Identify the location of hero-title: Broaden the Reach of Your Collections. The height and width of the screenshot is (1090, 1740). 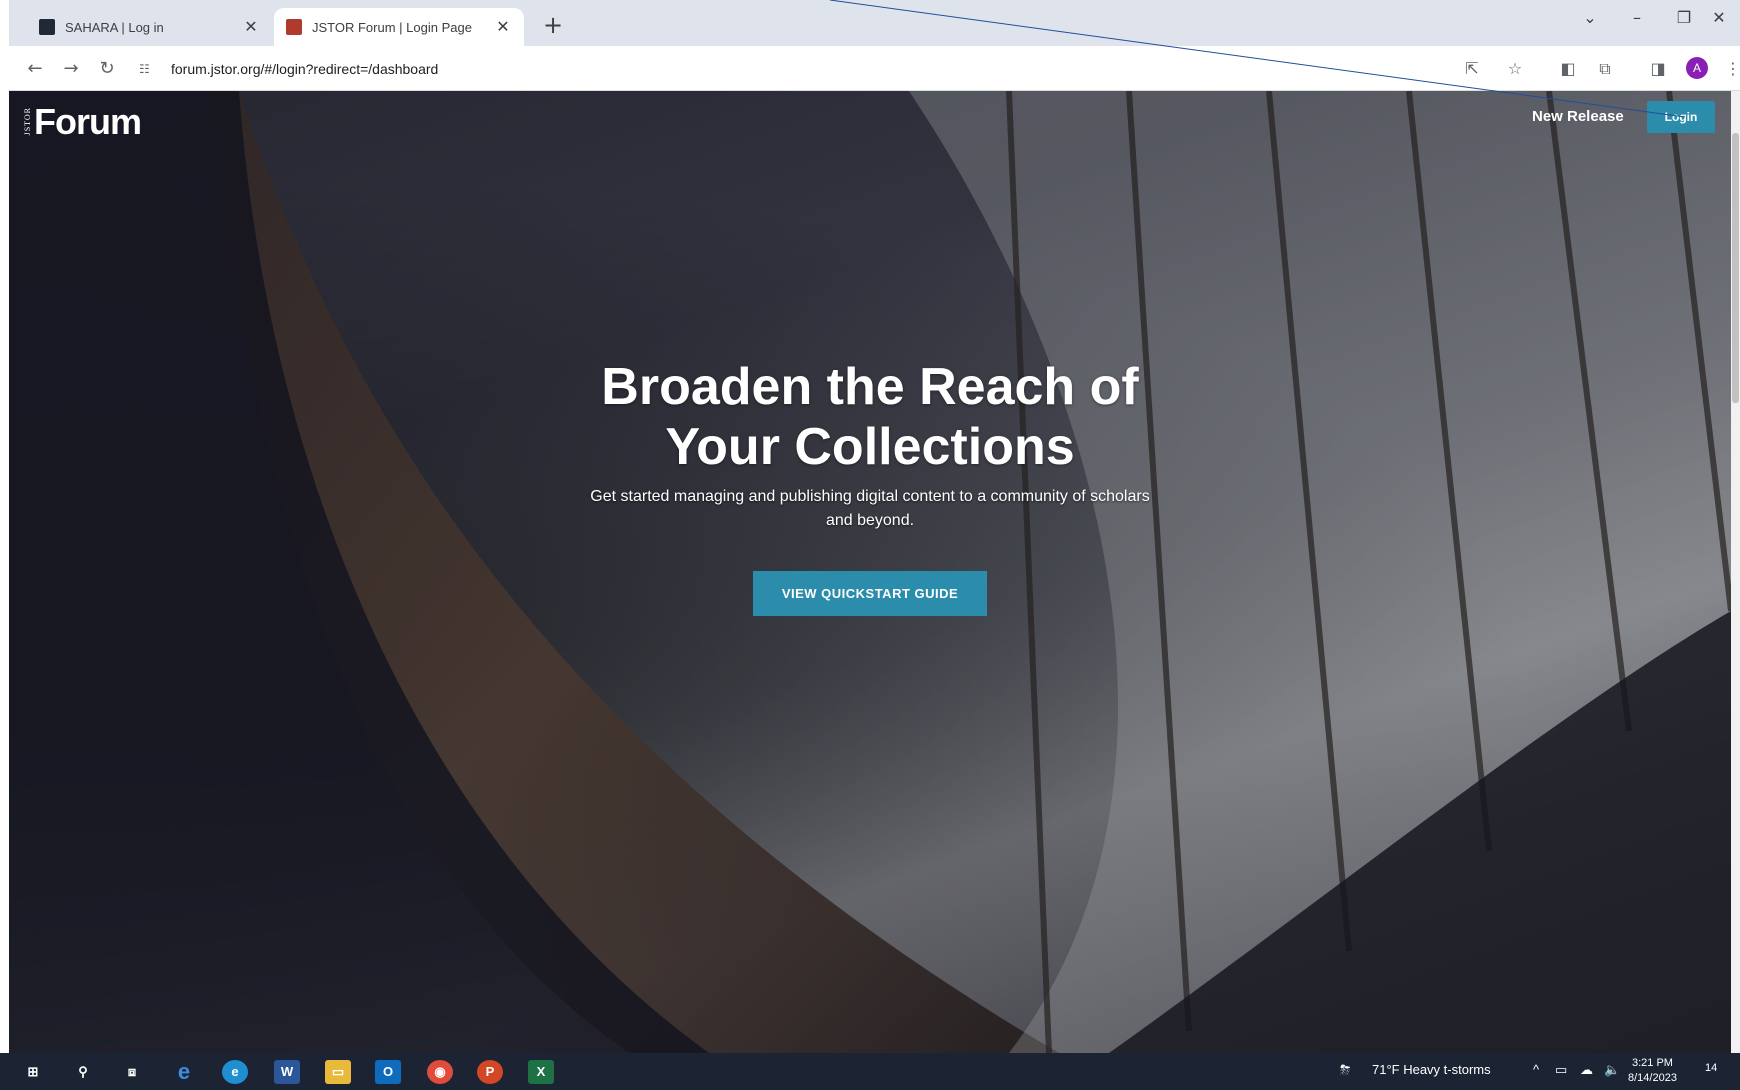
(870, 417).